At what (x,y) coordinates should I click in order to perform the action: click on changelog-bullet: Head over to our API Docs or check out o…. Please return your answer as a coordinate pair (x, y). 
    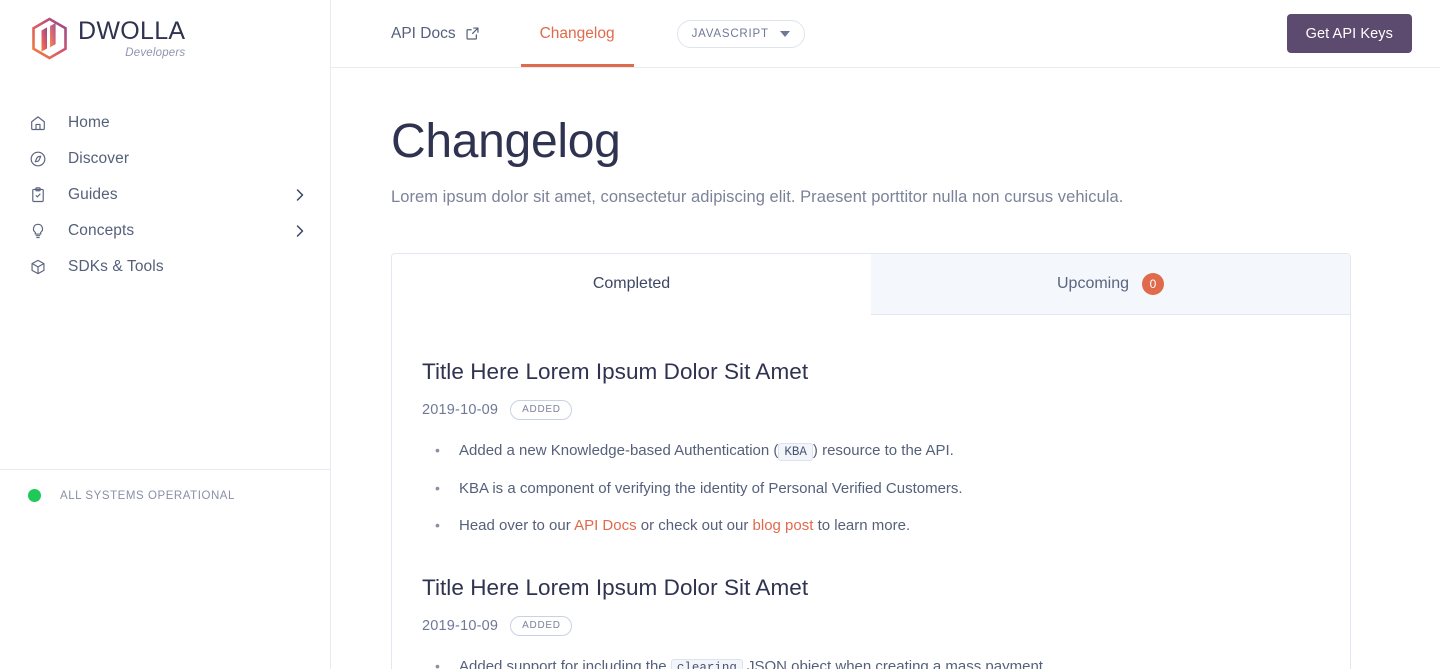
    Looking at the image, I should click on (742, 525).